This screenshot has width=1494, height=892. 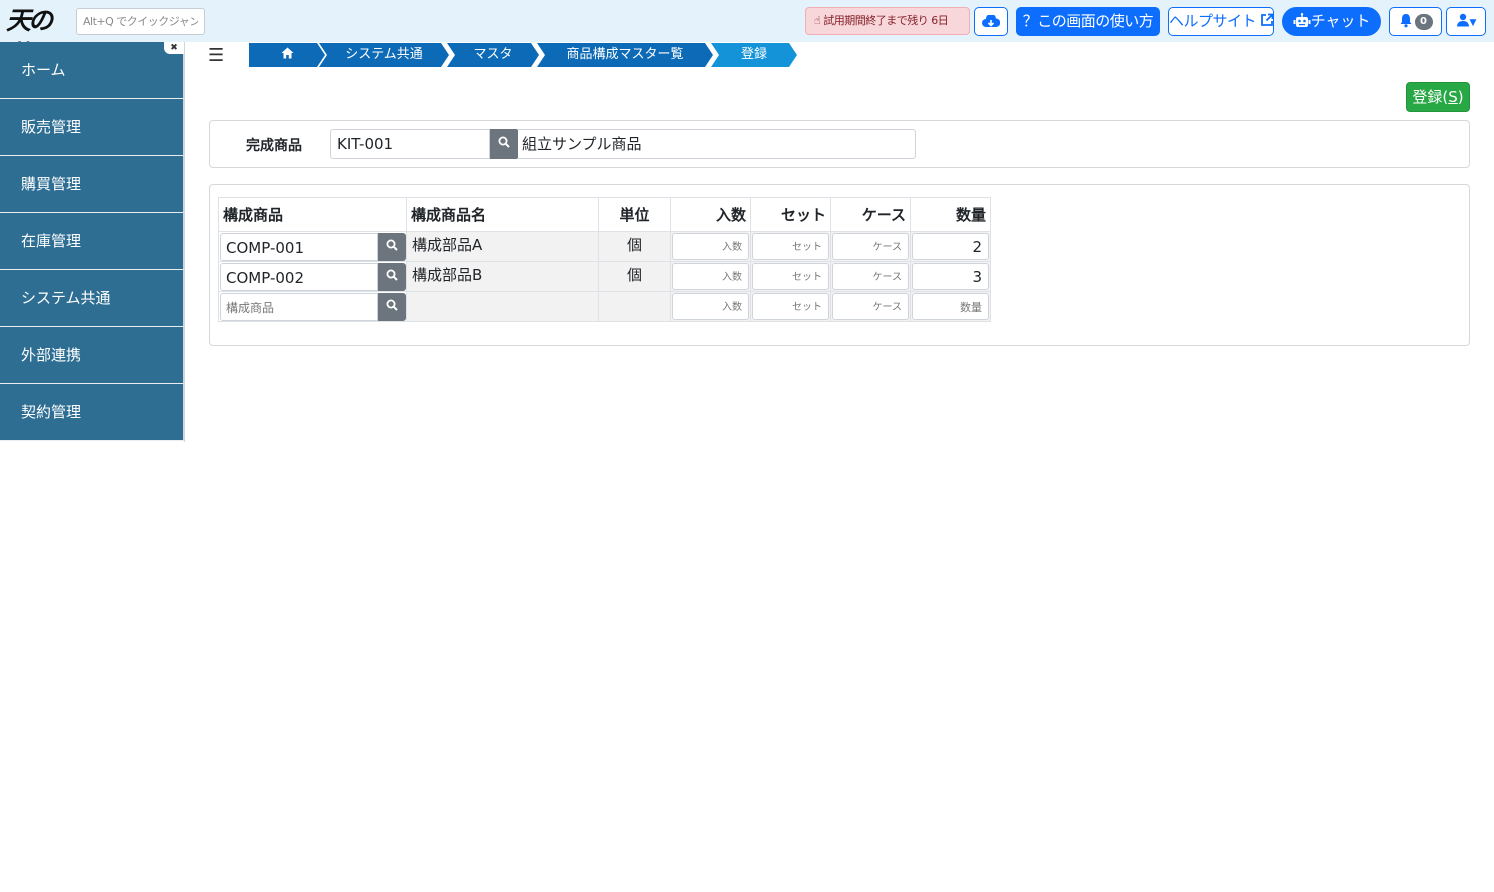 What do you see at coordinates (1095, 21) in the screenshot?
I see `howto-label: この画面の使い方` at bounding box center [1095, 21].